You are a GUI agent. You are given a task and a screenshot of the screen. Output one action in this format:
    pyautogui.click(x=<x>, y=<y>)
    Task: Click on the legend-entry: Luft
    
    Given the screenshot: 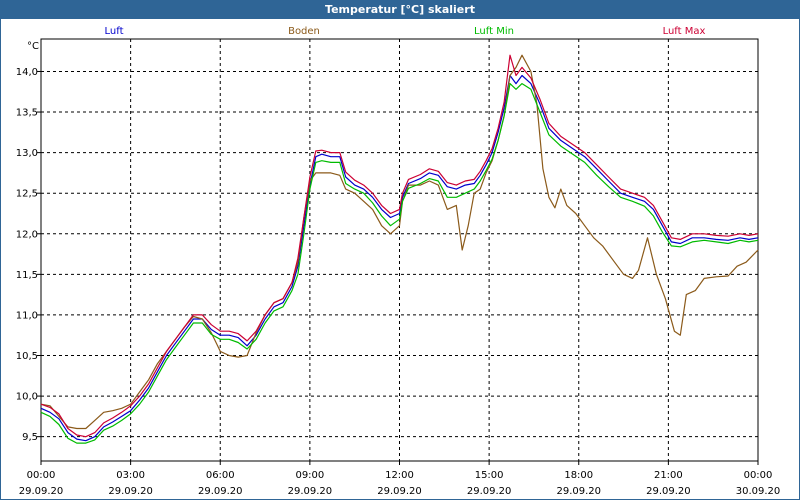 What is the action you would take?
    pyautogui.click(x=114, y=31)
    